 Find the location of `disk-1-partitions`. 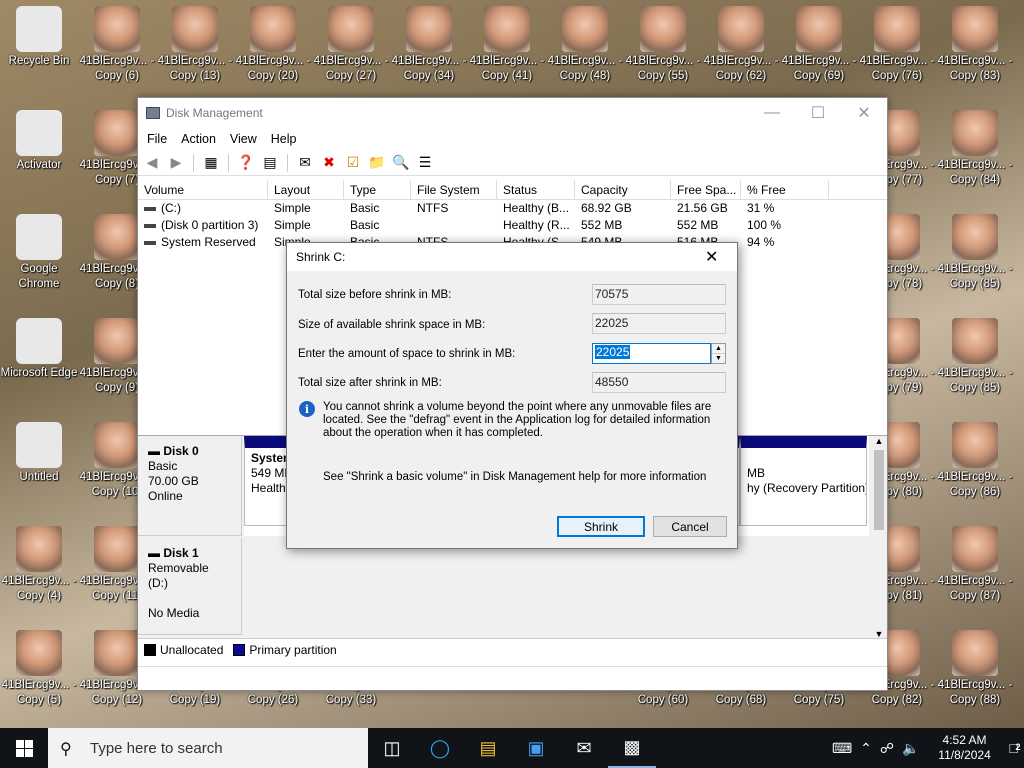

disk-1-partitions is located at coordinates (556, 586).